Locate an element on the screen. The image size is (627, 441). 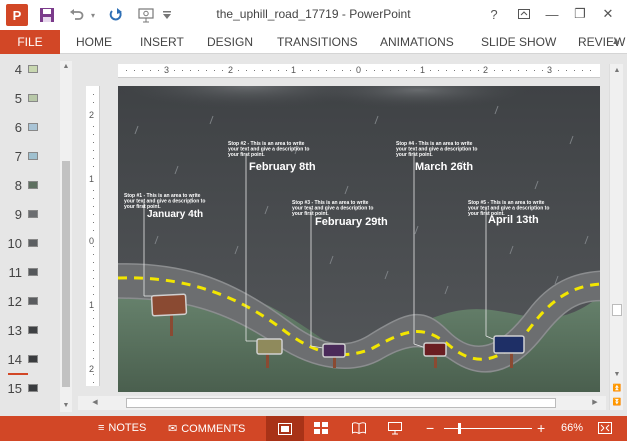
start-slideshow-icon is located at coordinates (147, 15).